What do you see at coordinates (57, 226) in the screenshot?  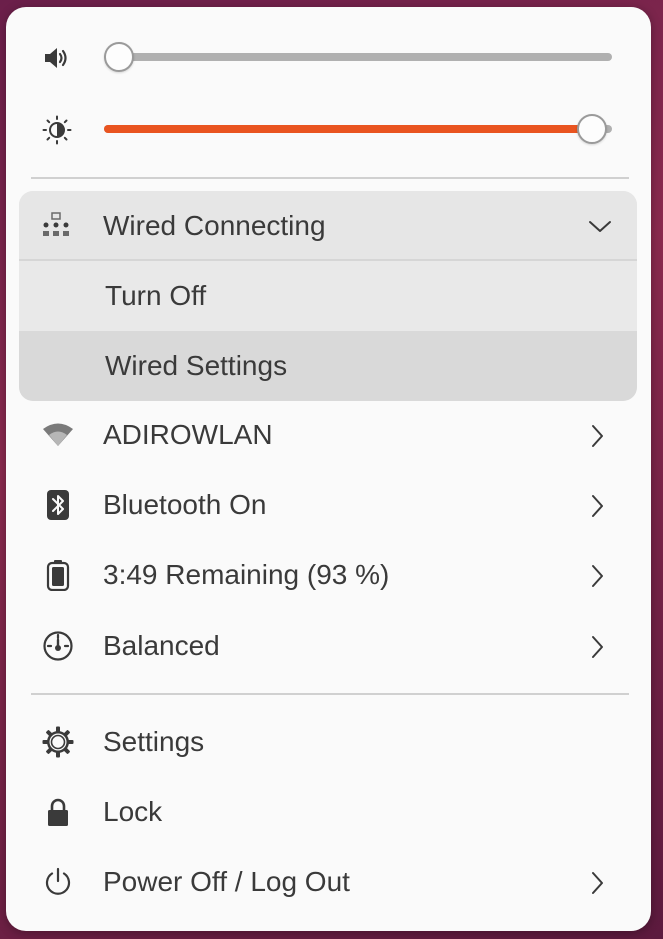 I see `wired-network-icon` at bounding box center [57, 226].